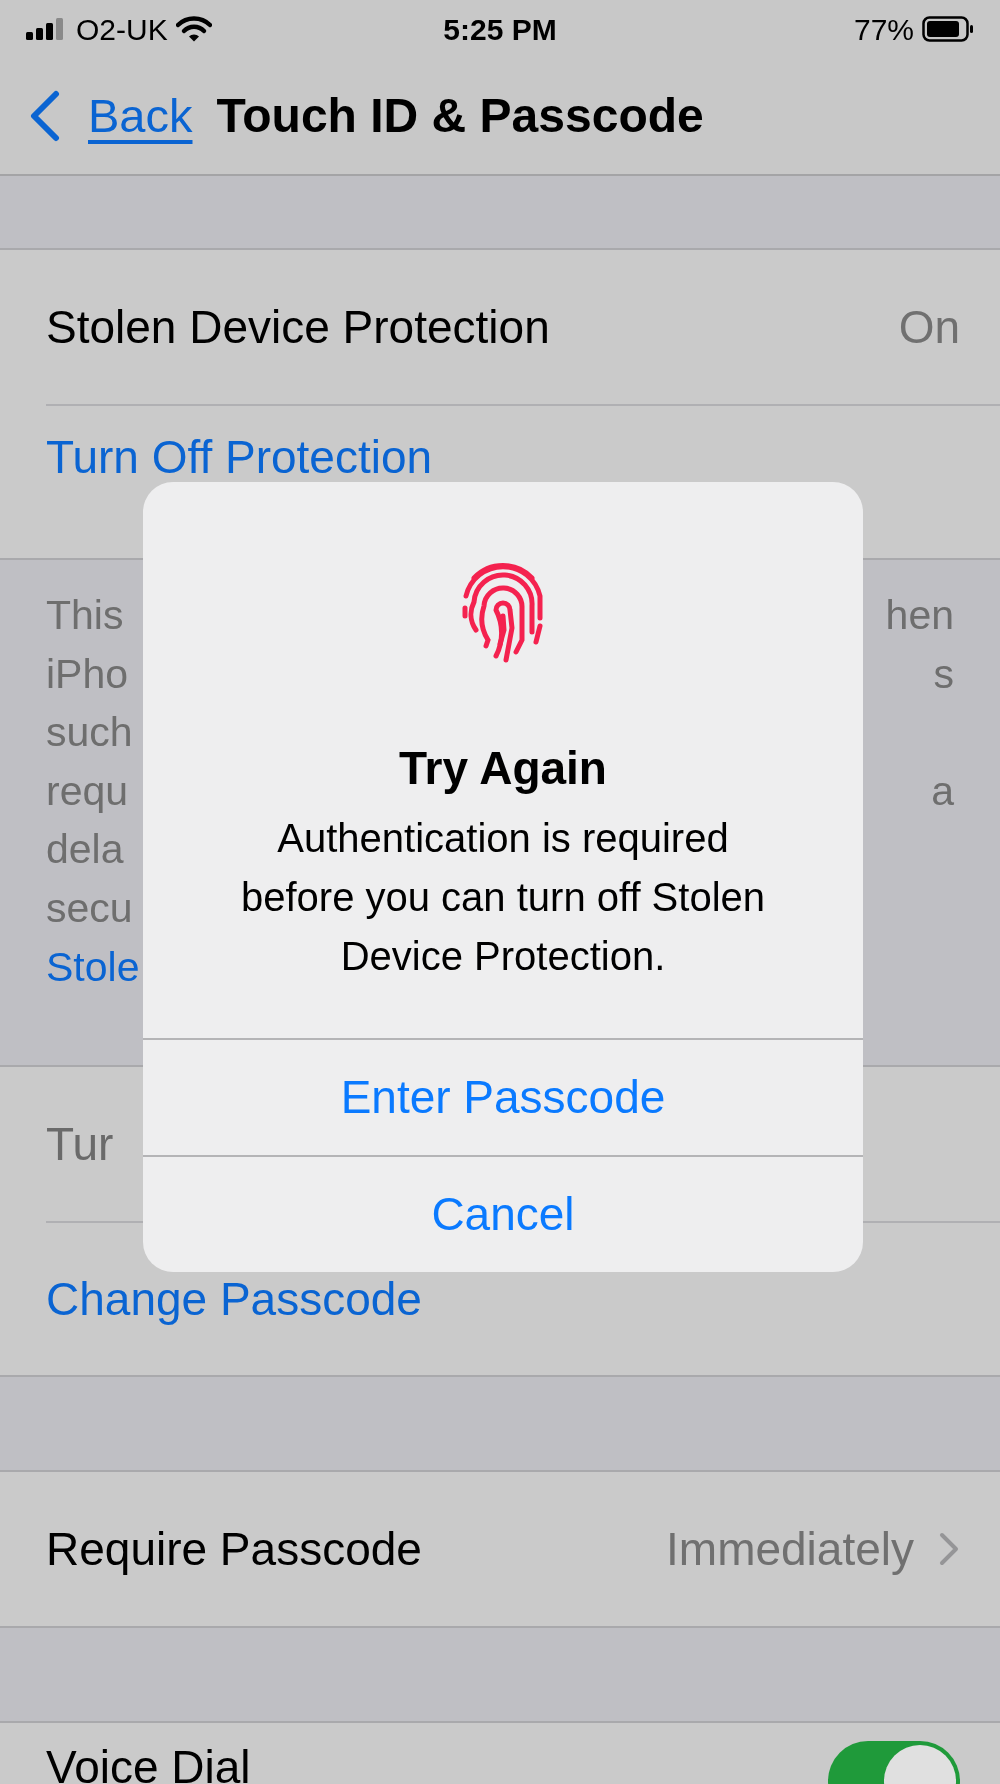  I want to click on footer-text: secu, so click(89, 908).